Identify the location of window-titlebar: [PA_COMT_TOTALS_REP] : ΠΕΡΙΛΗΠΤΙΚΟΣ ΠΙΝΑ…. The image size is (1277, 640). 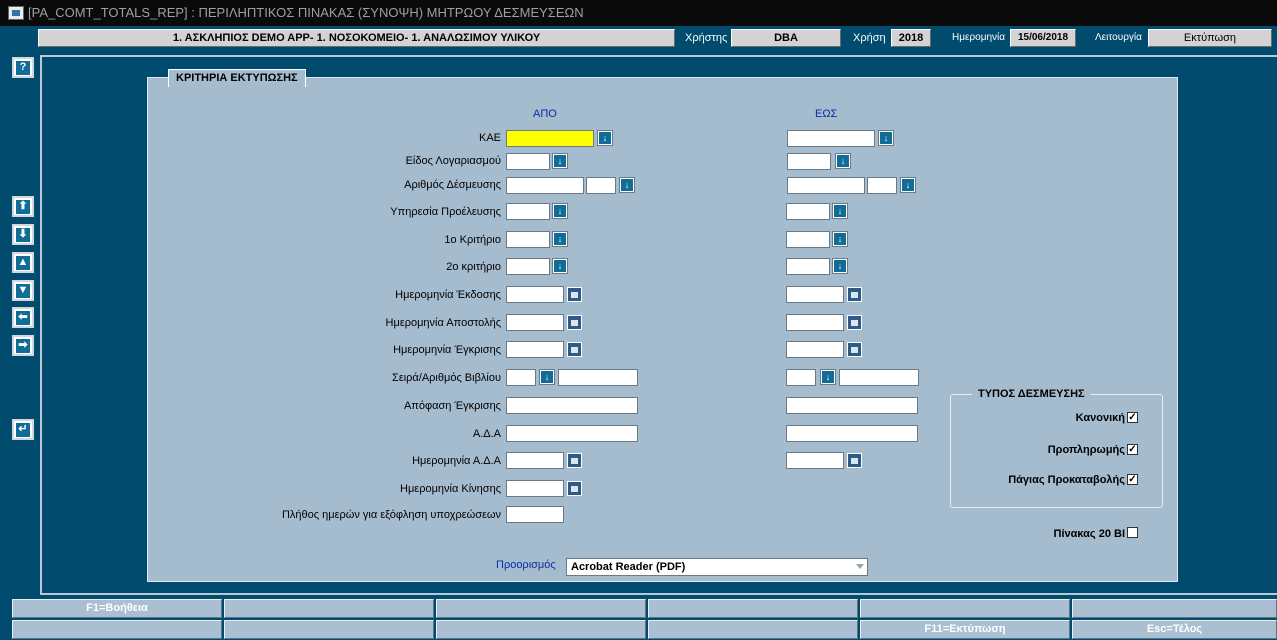
(638, 13).